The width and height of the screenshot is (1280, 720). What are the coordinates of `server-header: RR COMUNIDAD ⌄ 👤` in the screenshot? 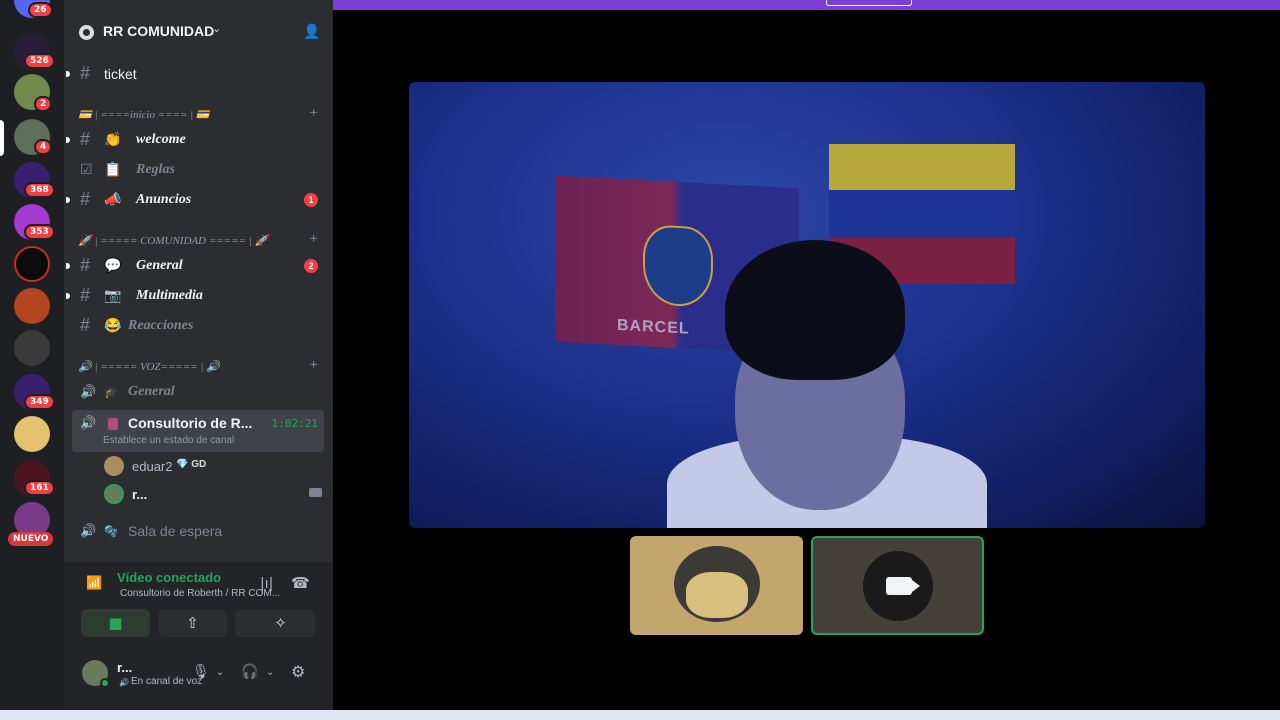 It's located at (198, 32).